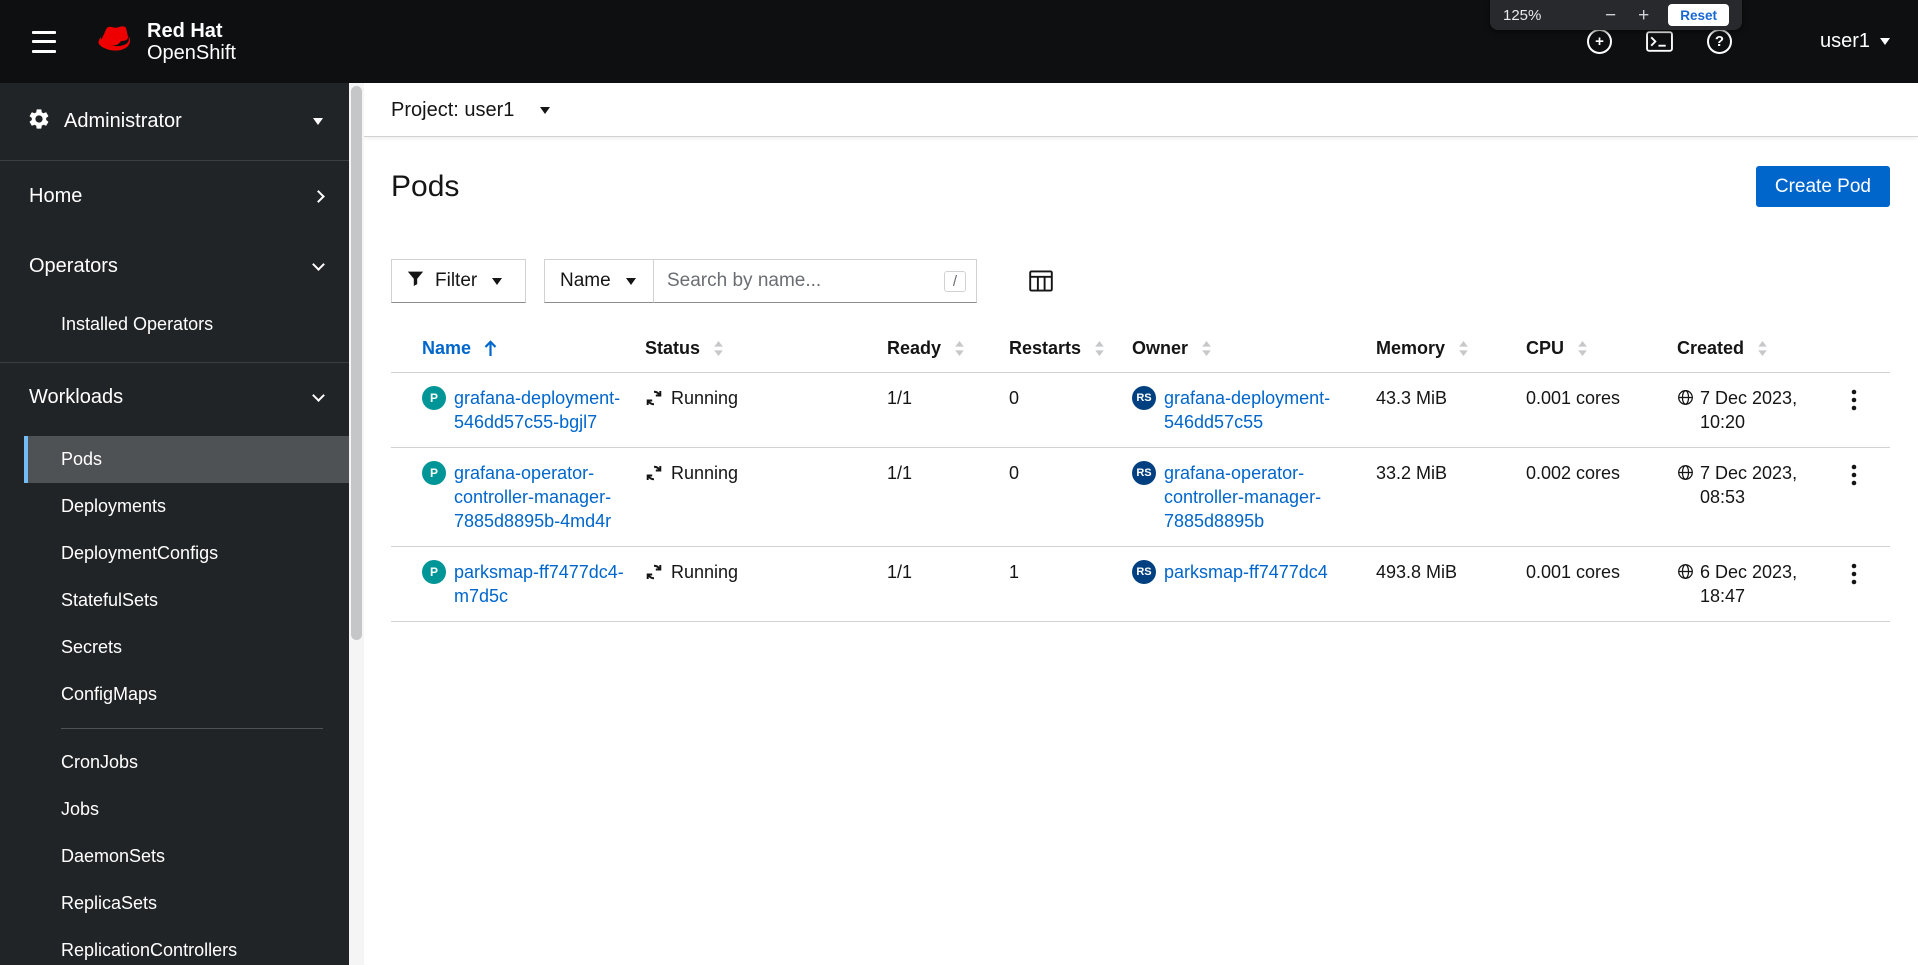 This screenshot has height=965, width=1918. What do you see at coordinates (174, 122) in the screenshot?
I see `perspective-switcher: Administrator` at bounding box center [174, 122].